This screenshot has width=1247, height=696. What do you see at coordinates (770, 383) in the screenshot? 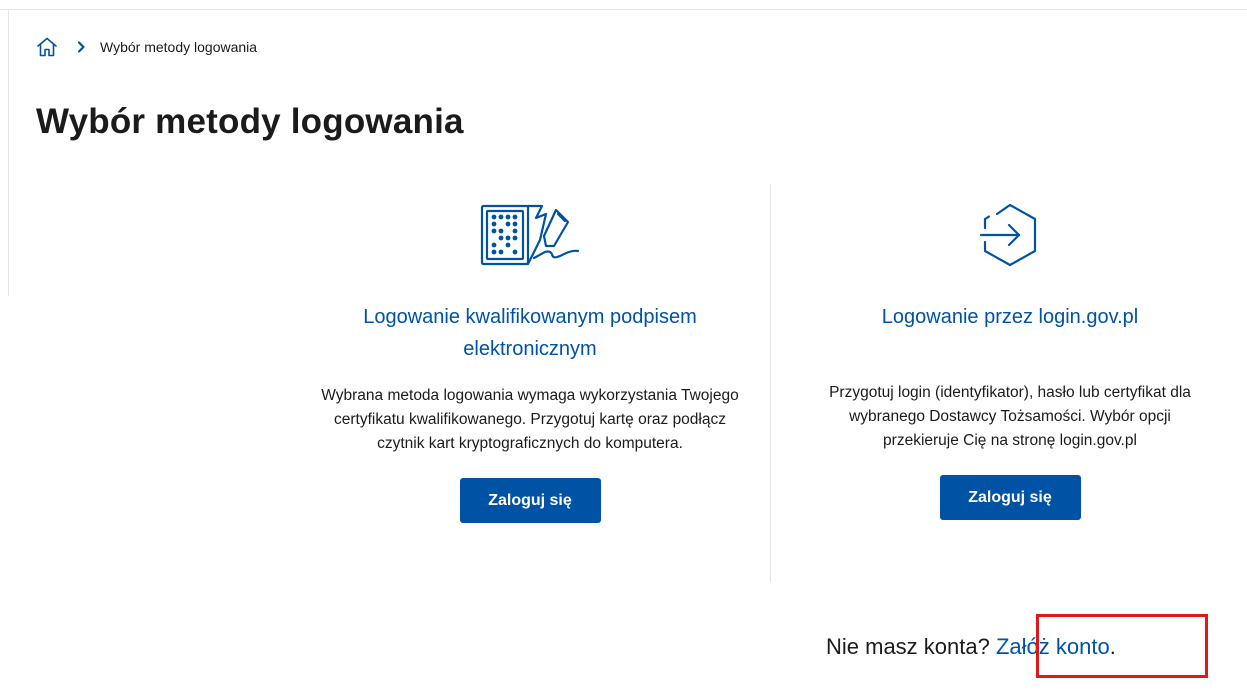
I see `column-divider` at bounding box center [770, 383].